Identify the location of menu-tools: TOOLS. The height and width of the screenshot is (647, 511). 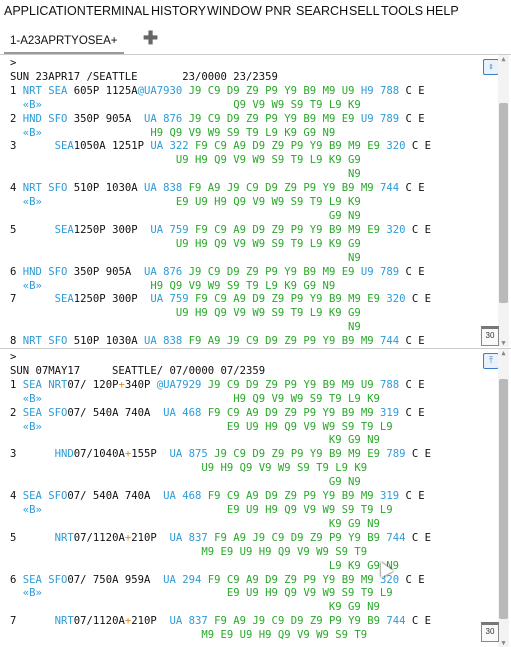
(402, 11).